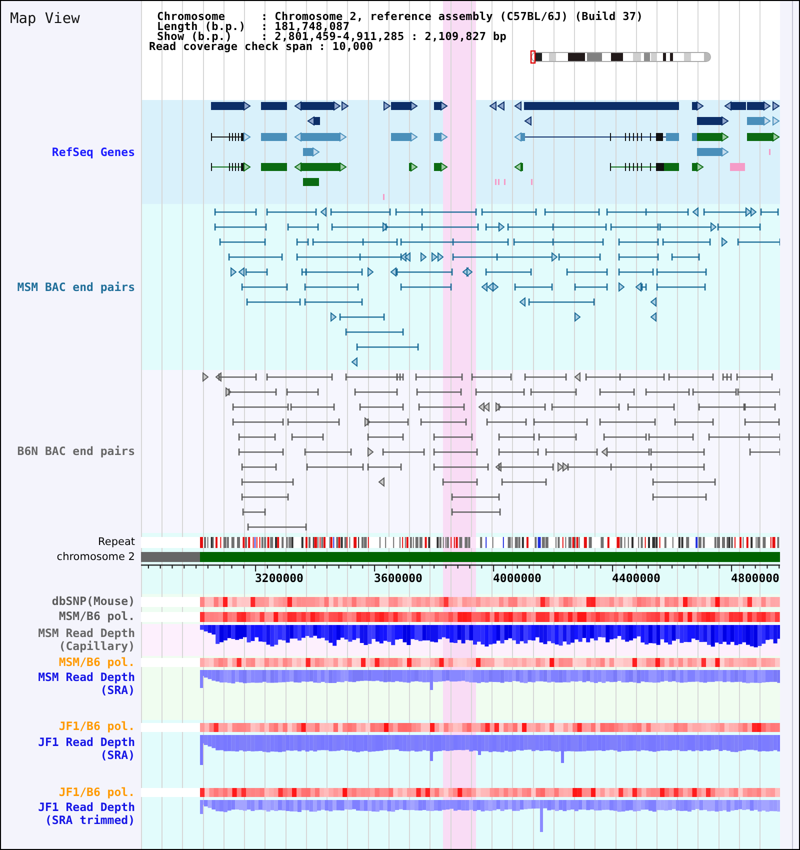  Describe the element at coordinates (116, 542) in the screenshot. I see `track-label: Repeat` at that location.